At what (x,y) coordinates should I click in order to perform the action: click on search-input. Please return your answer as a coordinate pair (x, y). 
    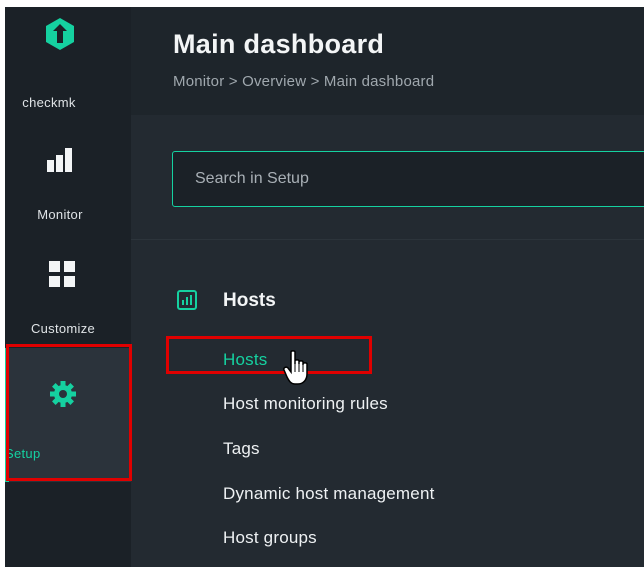
    Looking at the image, I should click on (408, 179).